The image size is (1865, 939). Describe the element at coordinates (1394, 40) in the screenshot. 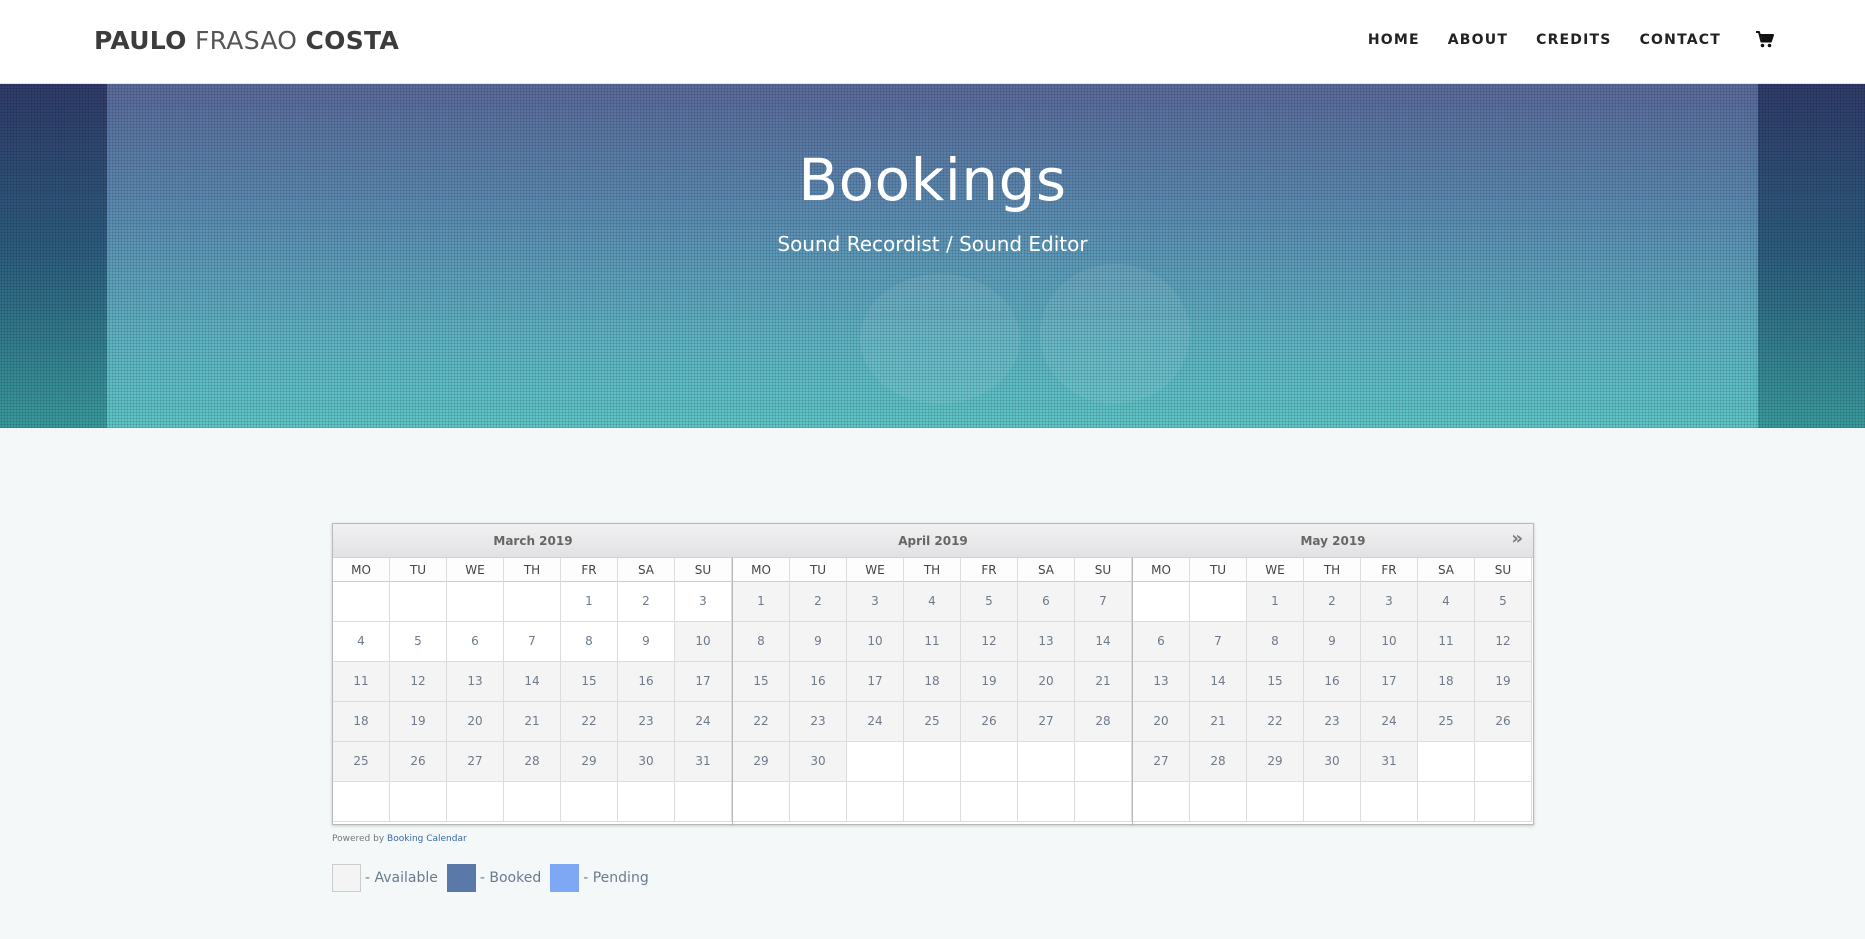

I see `nav-home: HOME` at that location.